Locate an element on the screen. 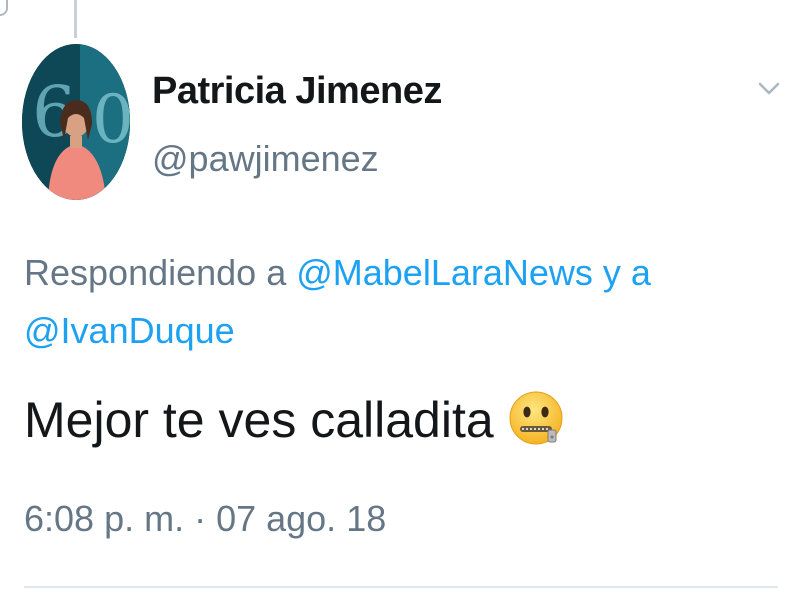 This screenshot has height=600, width=800. corner-fragment is located at coordinates (4, 8).